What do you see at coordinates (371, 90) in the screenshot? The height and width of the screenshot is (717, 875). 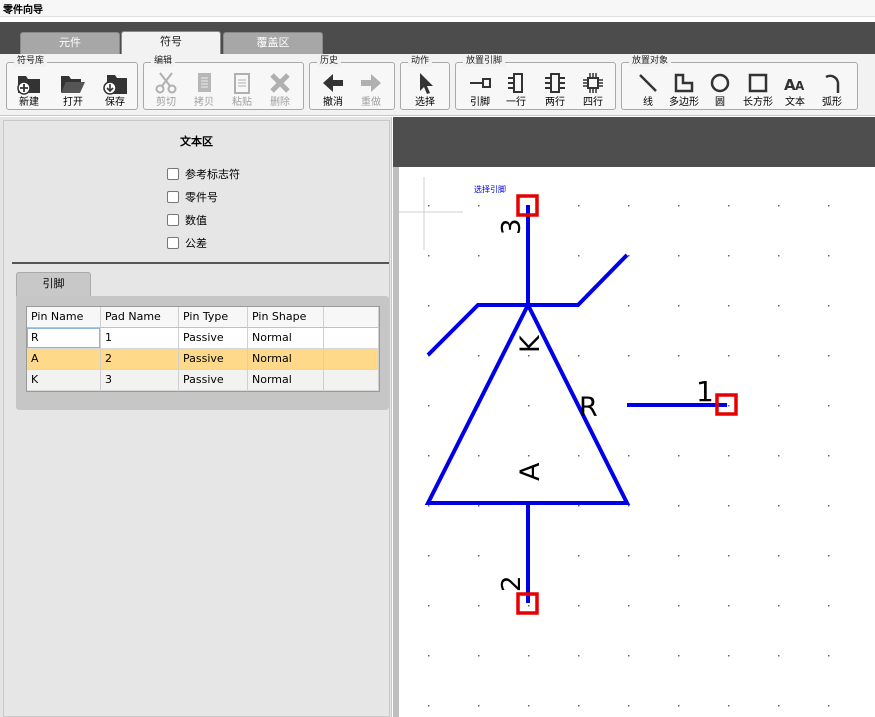 I see `redo-button: 重做` at bounding box center [371, 90].